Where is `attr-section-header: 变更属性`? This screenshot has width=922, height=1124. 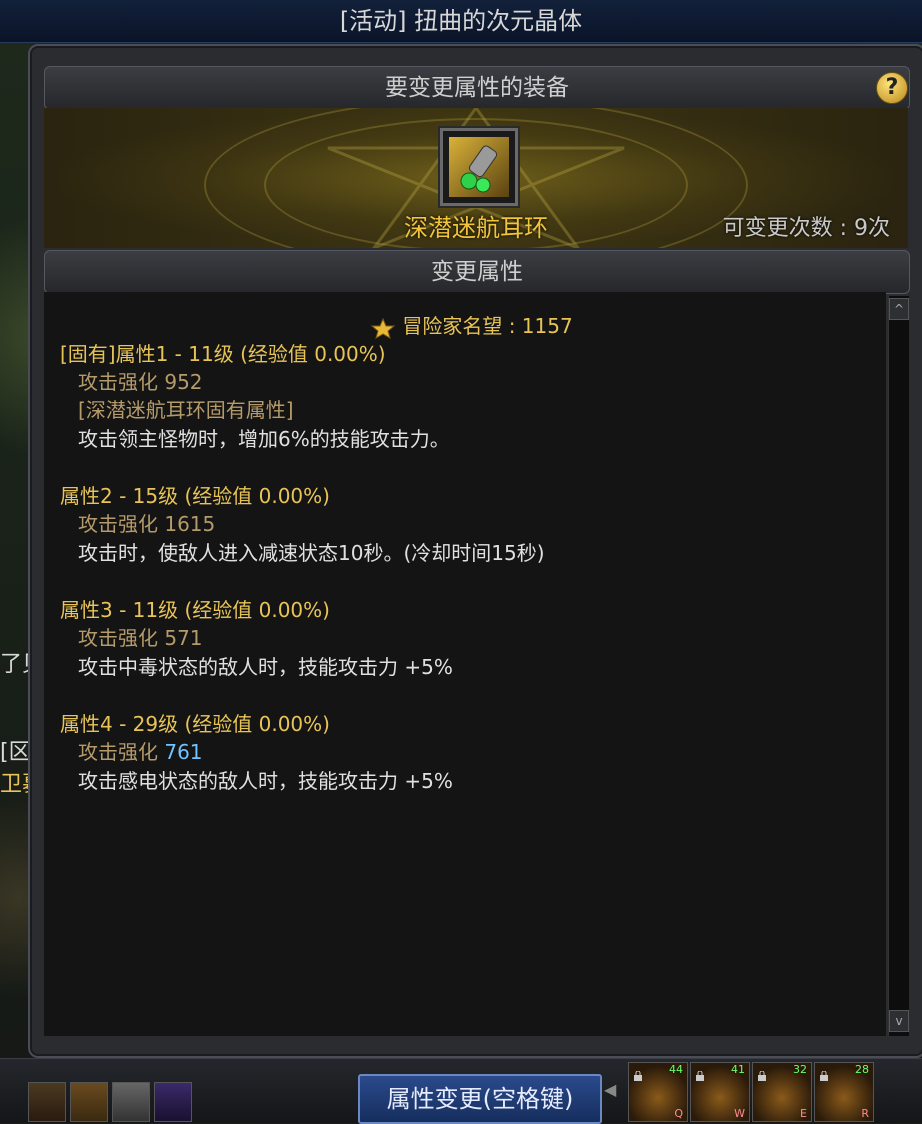 attr-section-header: 变更属性 is located at coordinates (477, 272).